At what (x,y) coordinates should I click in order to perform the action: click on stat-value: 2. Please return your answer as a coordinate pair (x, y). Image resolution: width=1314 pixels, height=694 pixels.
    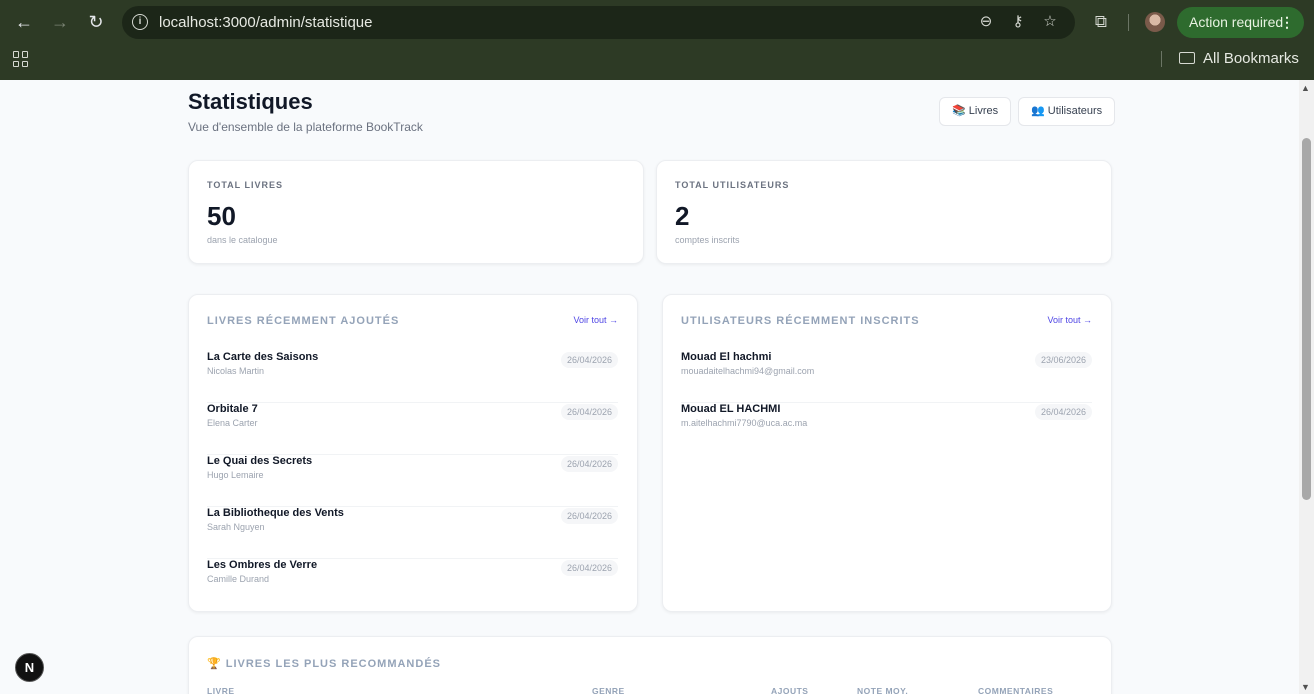
    Looking at the image, I should click on (682, 216).